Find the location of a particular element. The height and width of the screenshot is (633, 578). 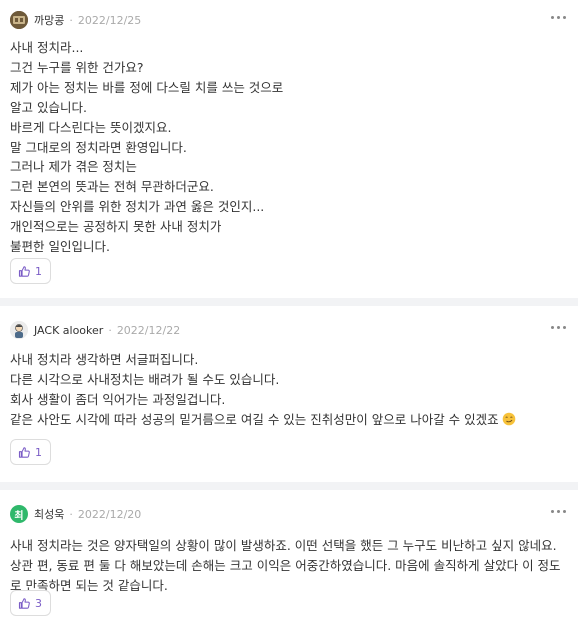

comment-date: 2022/12/22 is located at coordinates (148, 330).